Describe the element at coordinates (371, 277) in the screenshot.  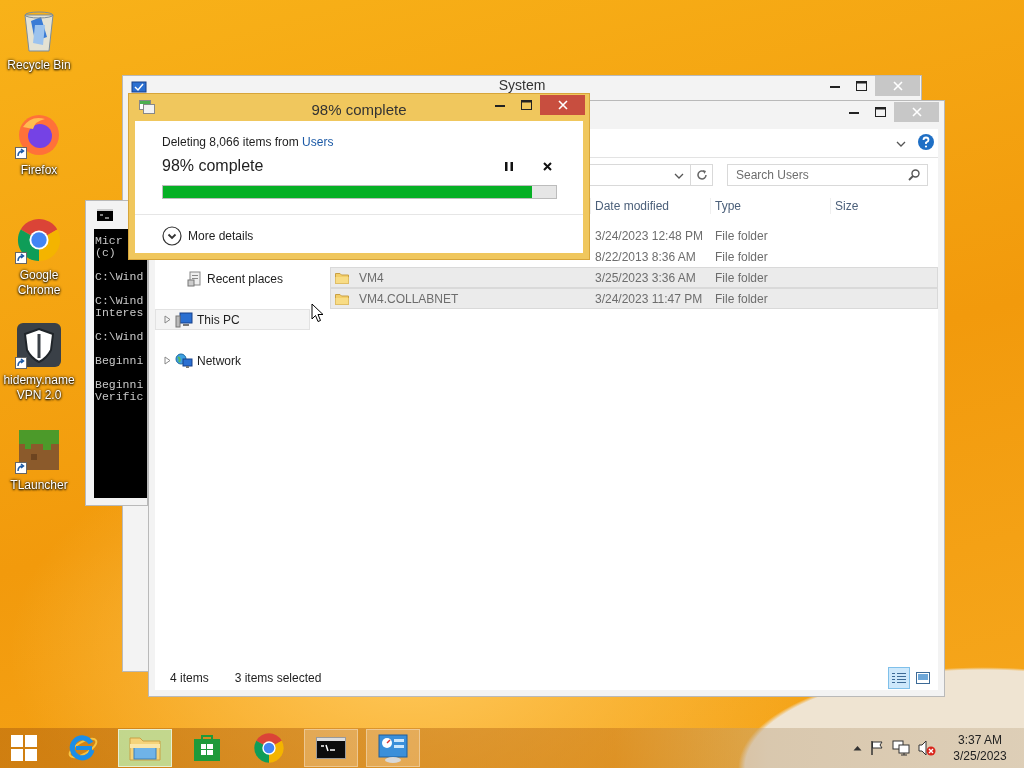
I see `file-name: VM4` at that location.